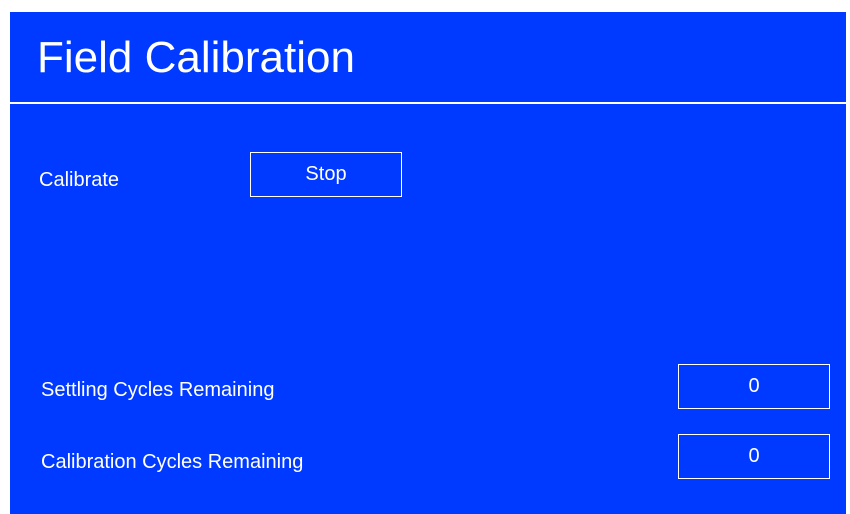 This screenshot has width=850, height=514. Describe the element at coordinates (196, 57) in the screenshot. I see `page-title: Field Calibration` at that location.